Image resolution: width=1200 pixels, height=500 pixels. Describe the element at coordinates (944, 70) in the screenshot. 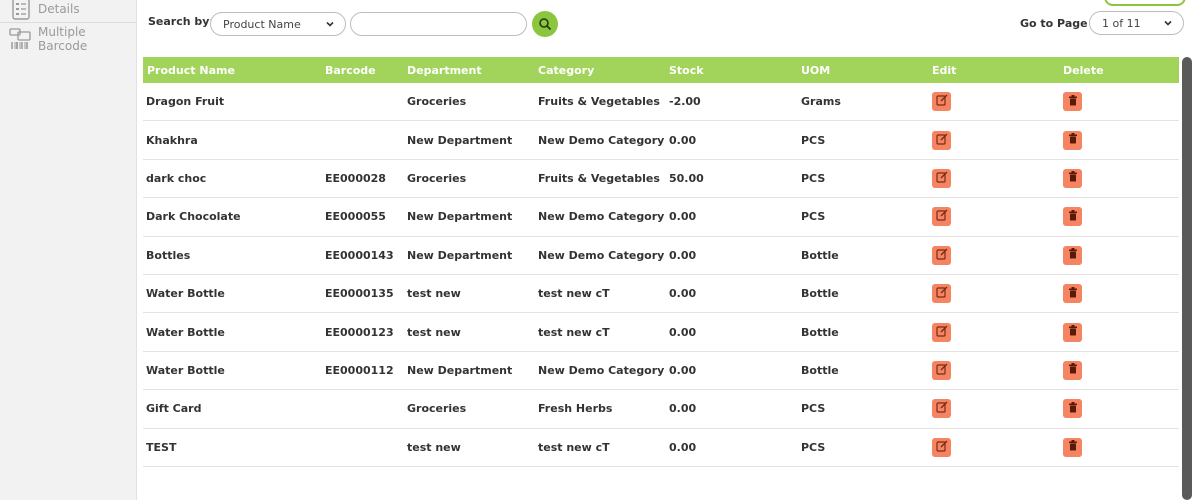

I see `header-edit: Edit` at that location.